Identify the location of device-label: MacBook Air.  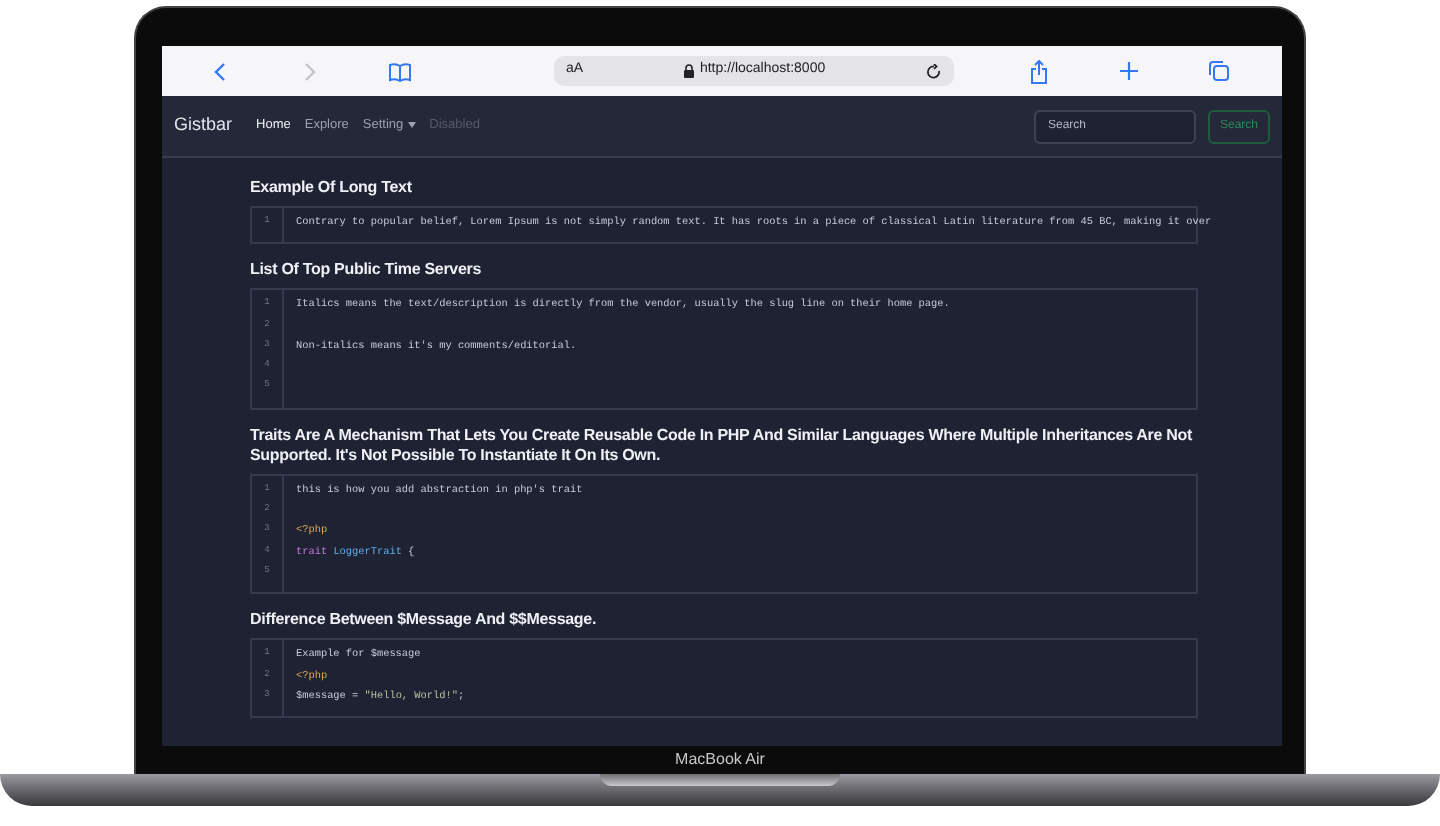
(720, 760).